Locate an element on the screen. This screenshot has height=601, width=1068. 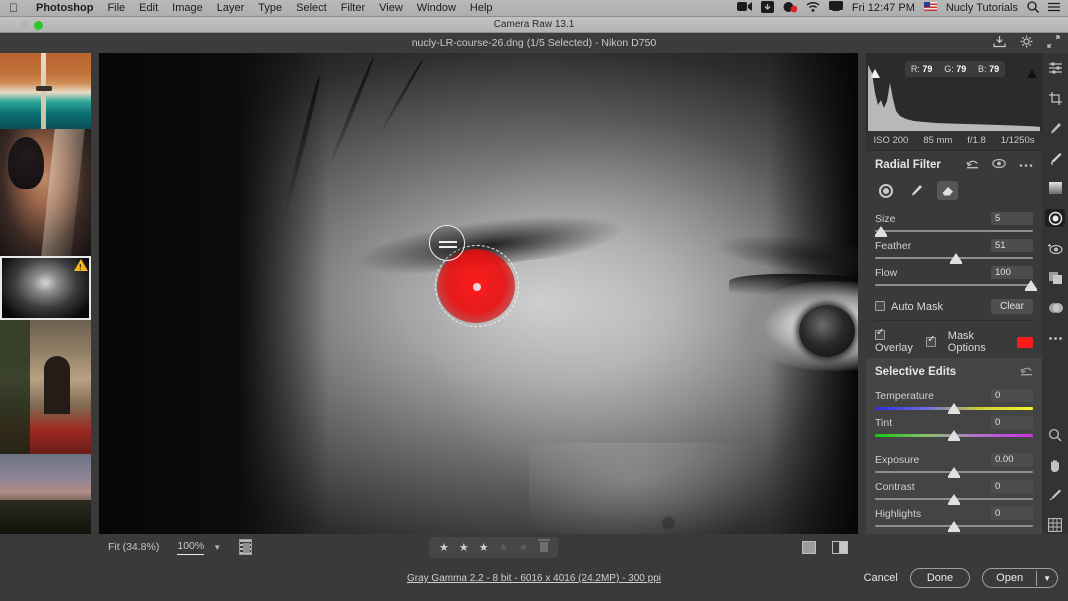
slider-tint: Tint 0 is located at coordinates (954, 428).